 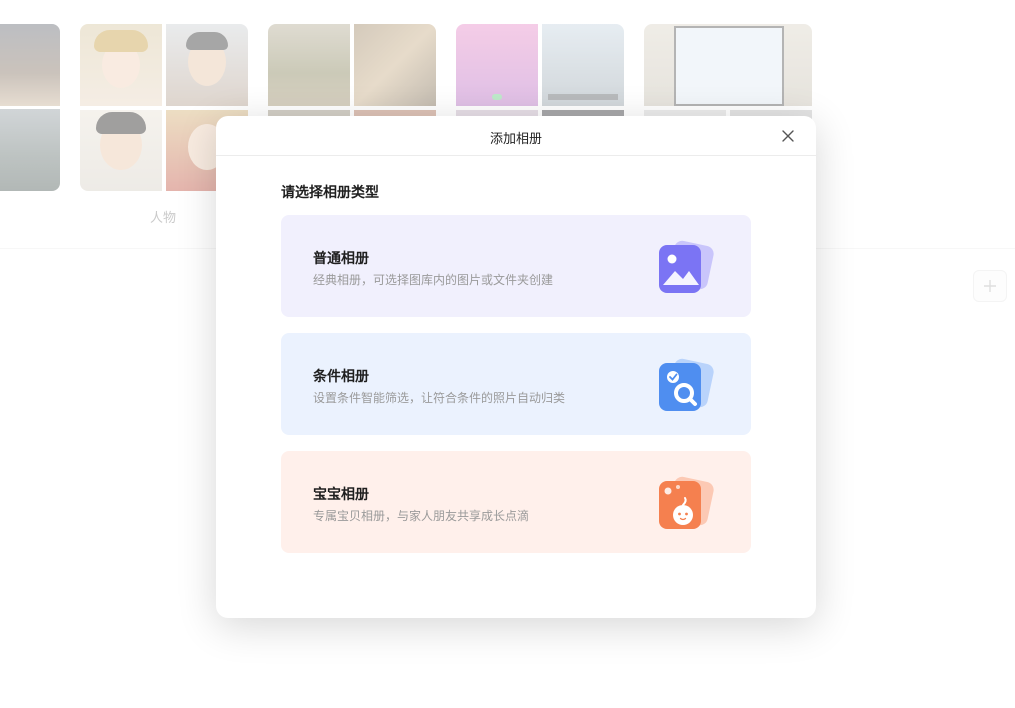 I want to click on dialog-header: 添加相册, so click(x=516, y=136).